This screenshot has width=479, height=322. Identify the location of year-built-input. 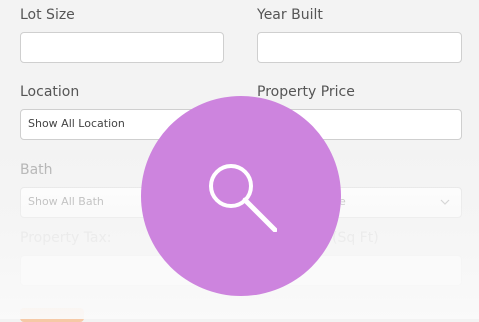
(359, 47).